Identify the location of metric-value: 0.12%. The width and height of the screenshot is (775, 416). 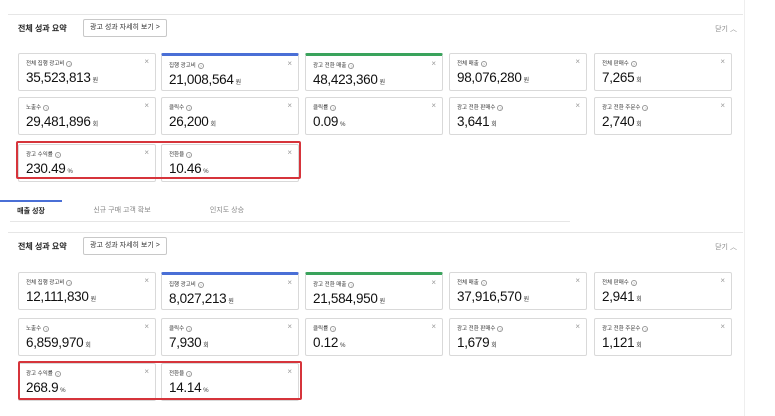
(329, 342).